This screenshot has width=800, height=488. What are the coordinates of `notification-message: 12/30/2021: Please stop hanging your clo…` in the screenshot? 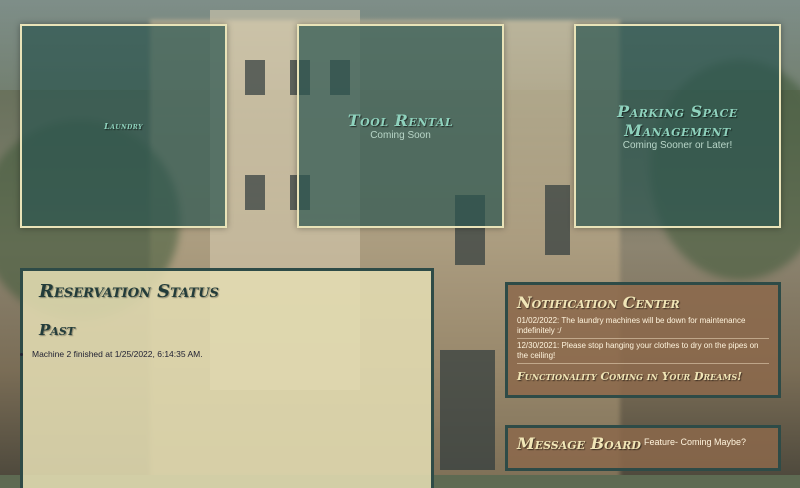 It's located at (643, 352).